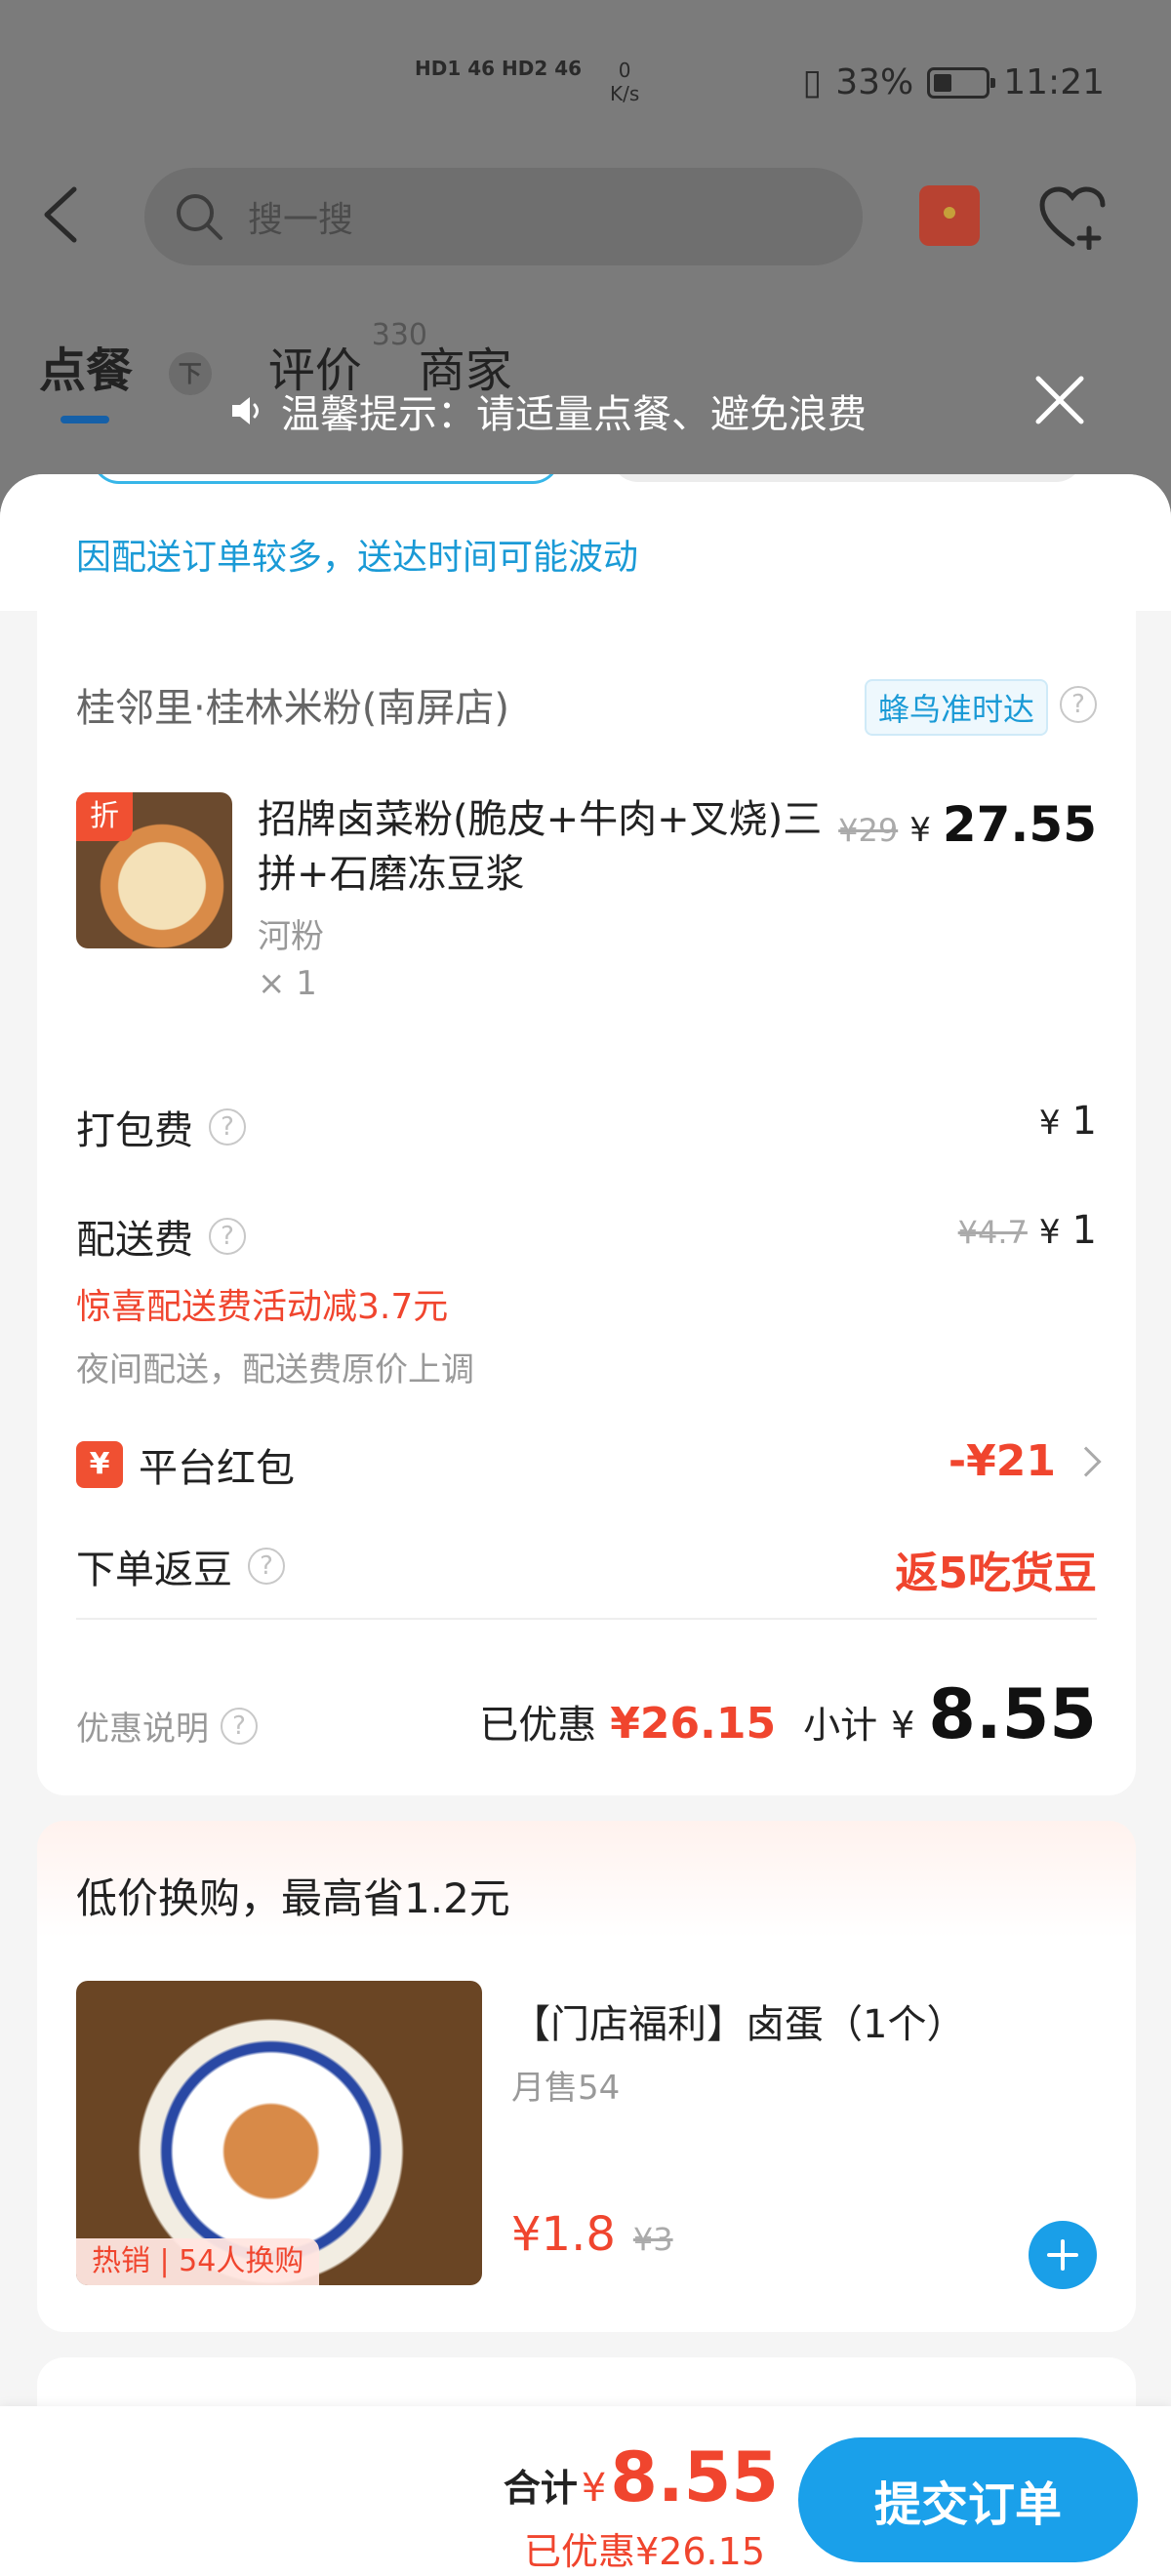  What do you see at coordinates (1084, 1230) in the screenshot?
I see `delivery-fee-value: 1` at bounding box center [1084, 1230].